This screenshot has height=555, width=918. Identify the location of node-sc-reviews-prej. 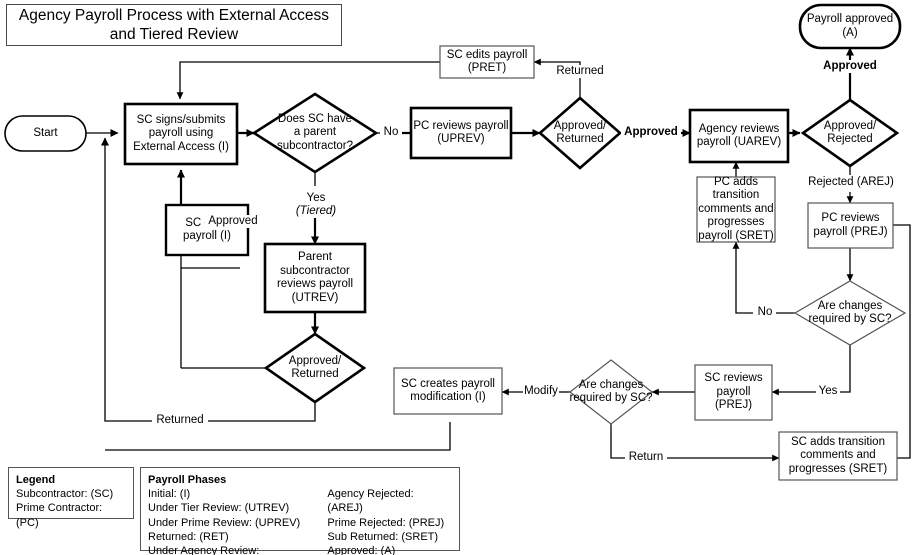
(733, 392).